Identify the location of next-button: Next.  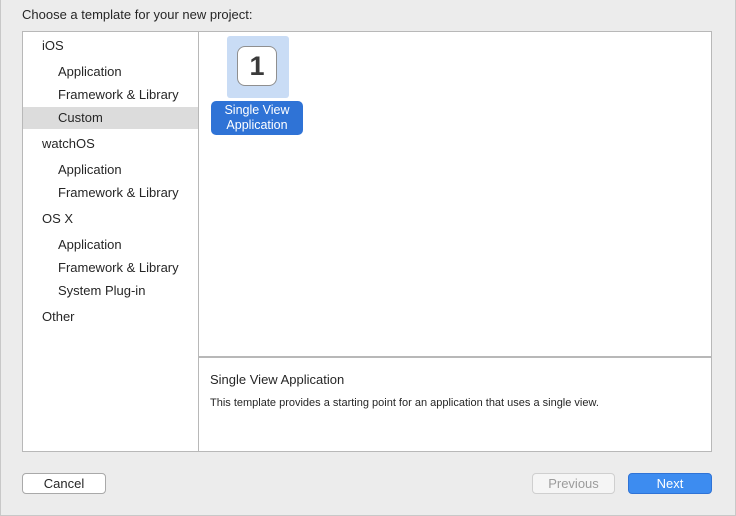
(670, 483).